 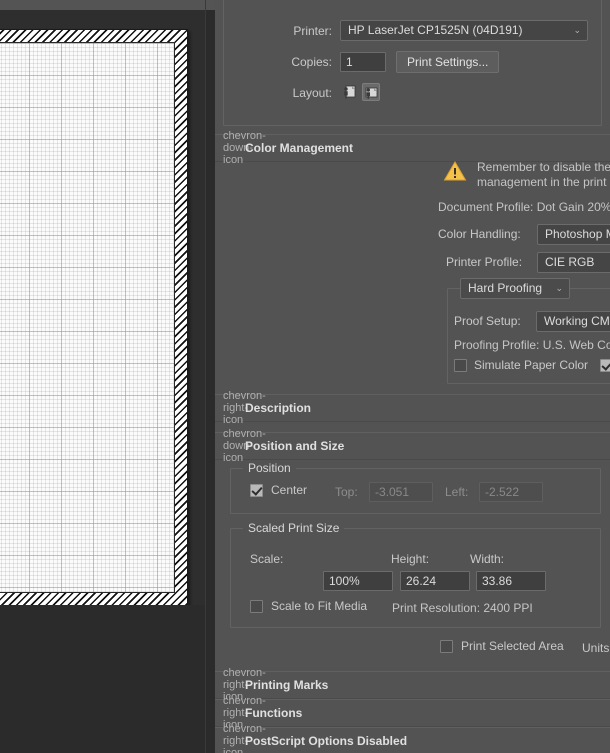 What do you see at coordinates (326, 741) in the screenshot?
I see `postscript-options-title: PostScript Options Disabled` at bounding box center [326, 741].